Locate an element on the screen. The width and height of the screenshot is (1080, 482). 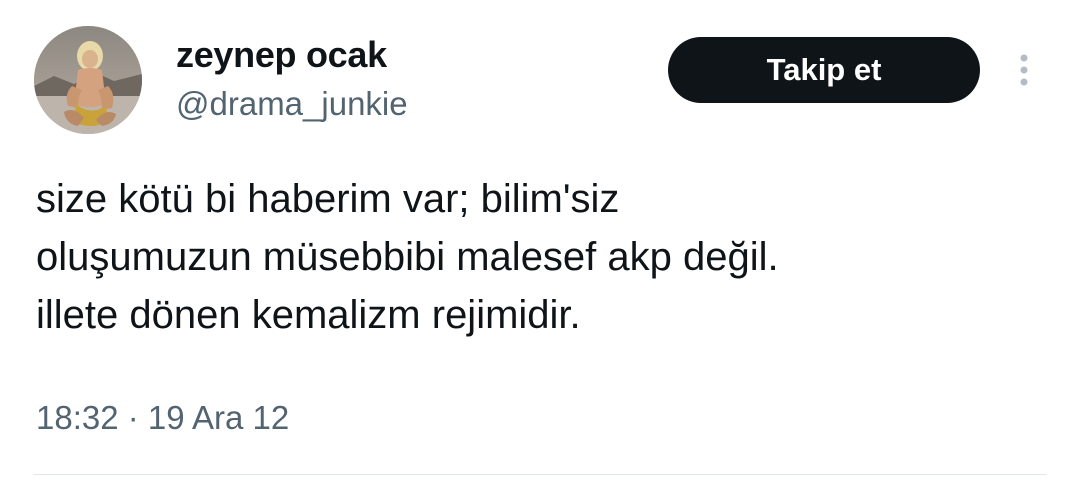
follow-button: Takip et is located at coordinates (824, 70).